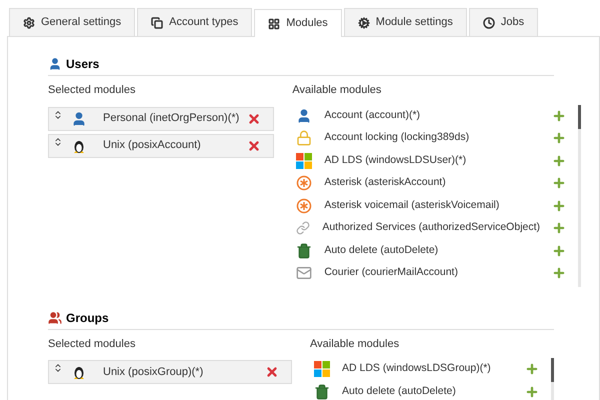 The image size is (600, 400). Describe the element at coordinates (397, 138) in the screenshot. I see `module-name: Account locking (locking389ds)` at that location.